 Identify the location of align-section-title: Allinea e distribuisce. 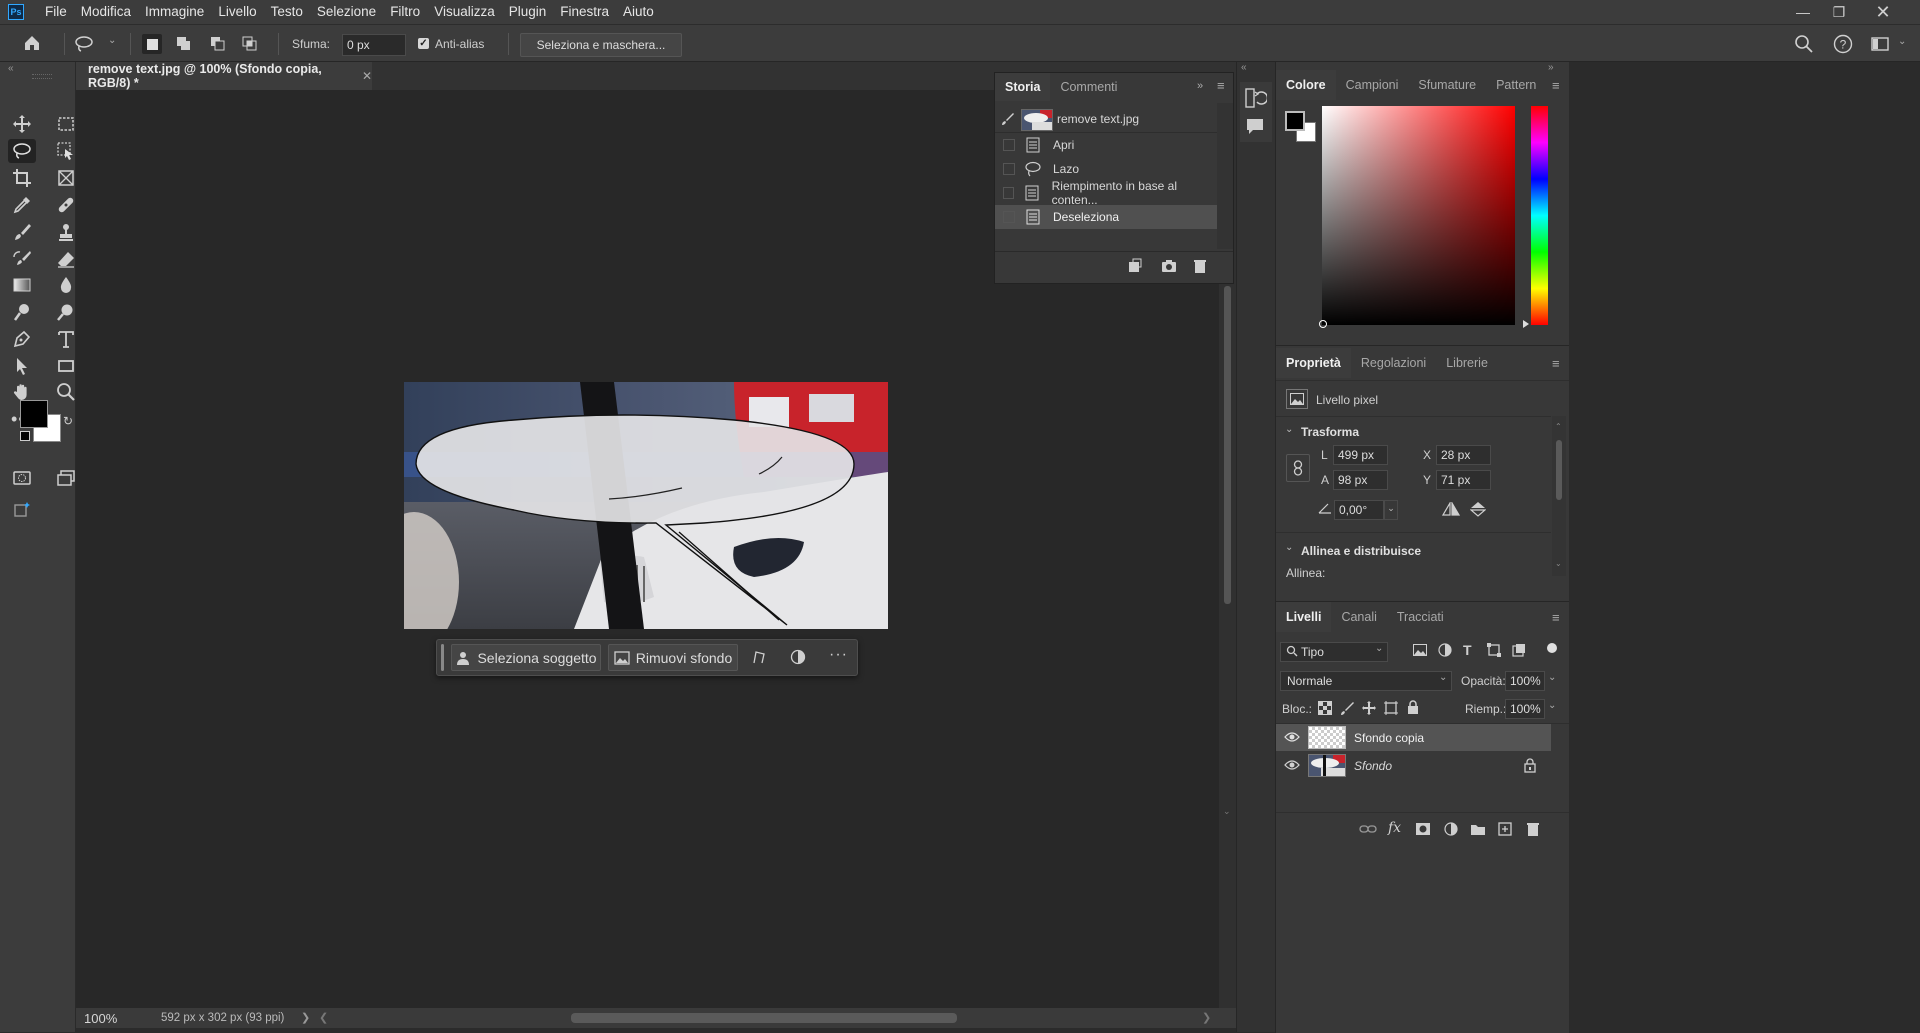
(1361, 551).